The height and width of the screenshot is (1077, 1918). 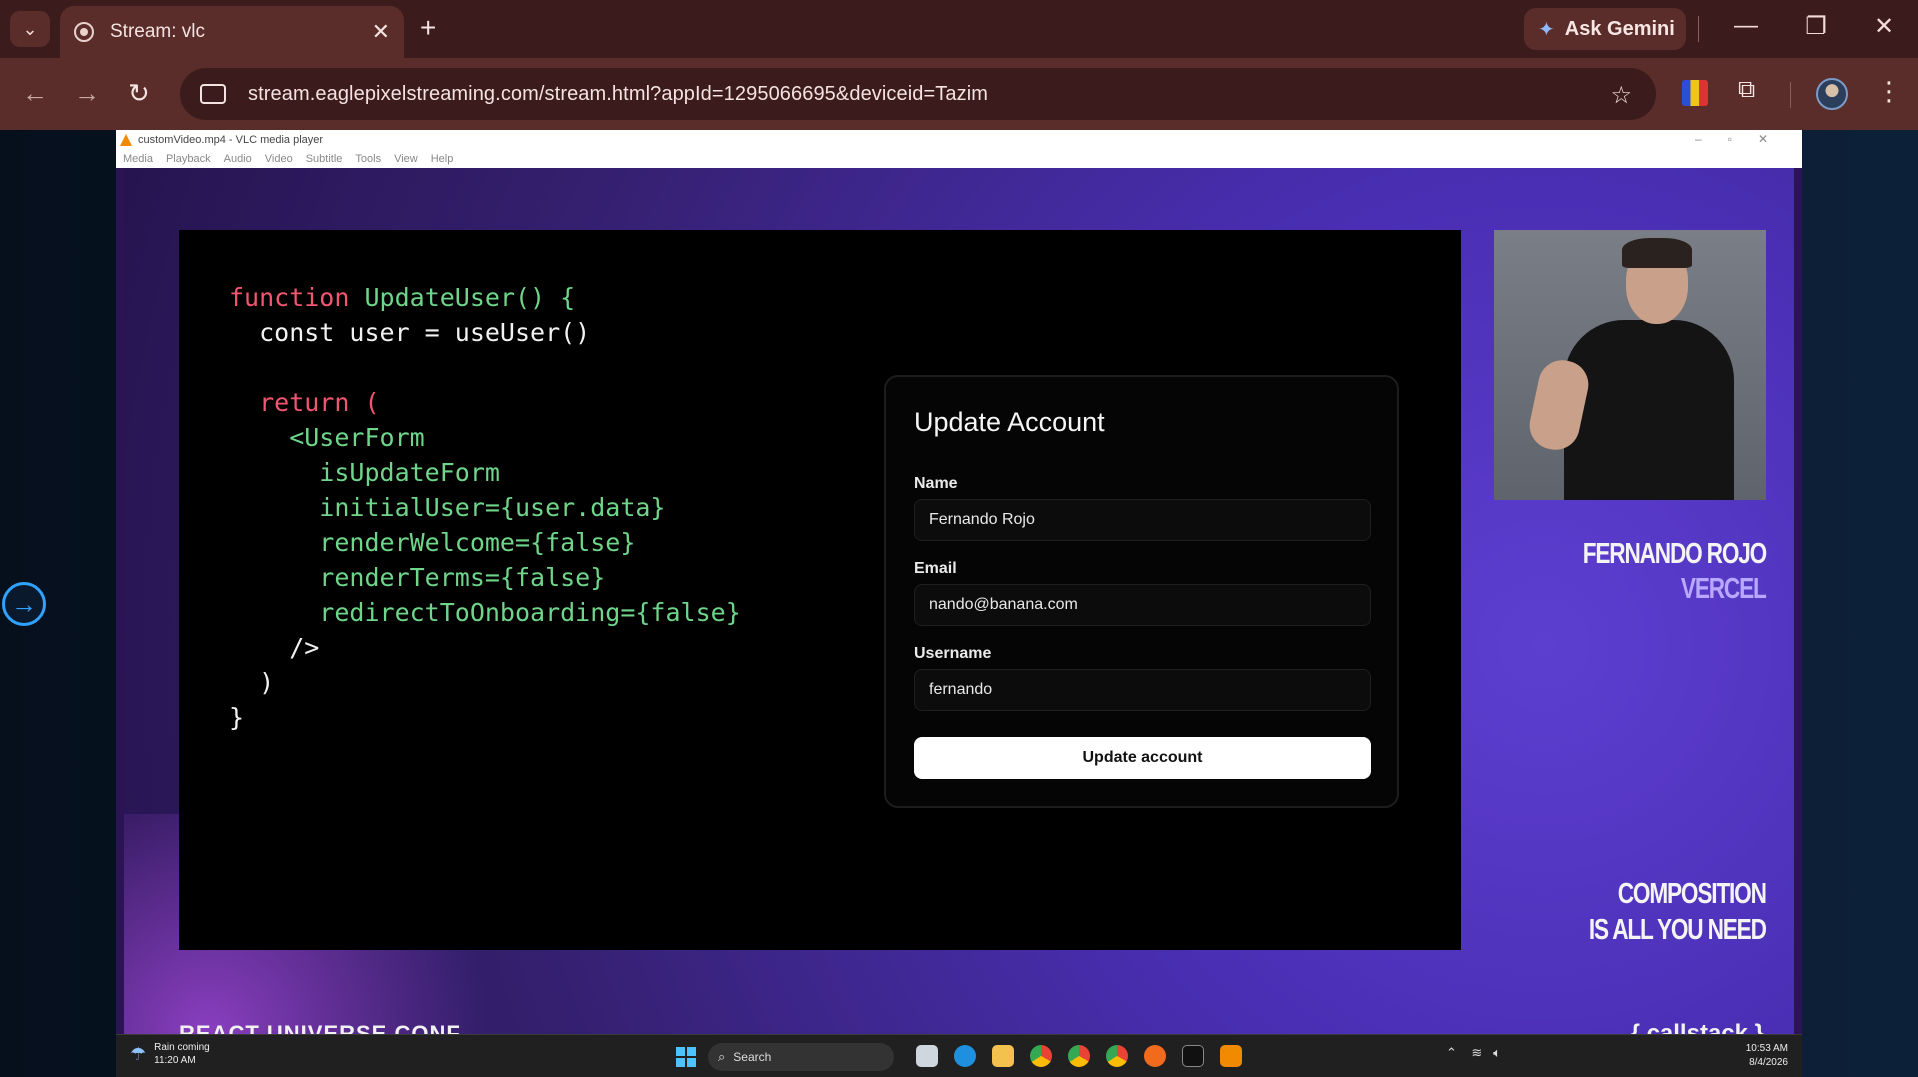 I want to click on code-line-6: initialUser={user.data}, so click(x=447, y=507).